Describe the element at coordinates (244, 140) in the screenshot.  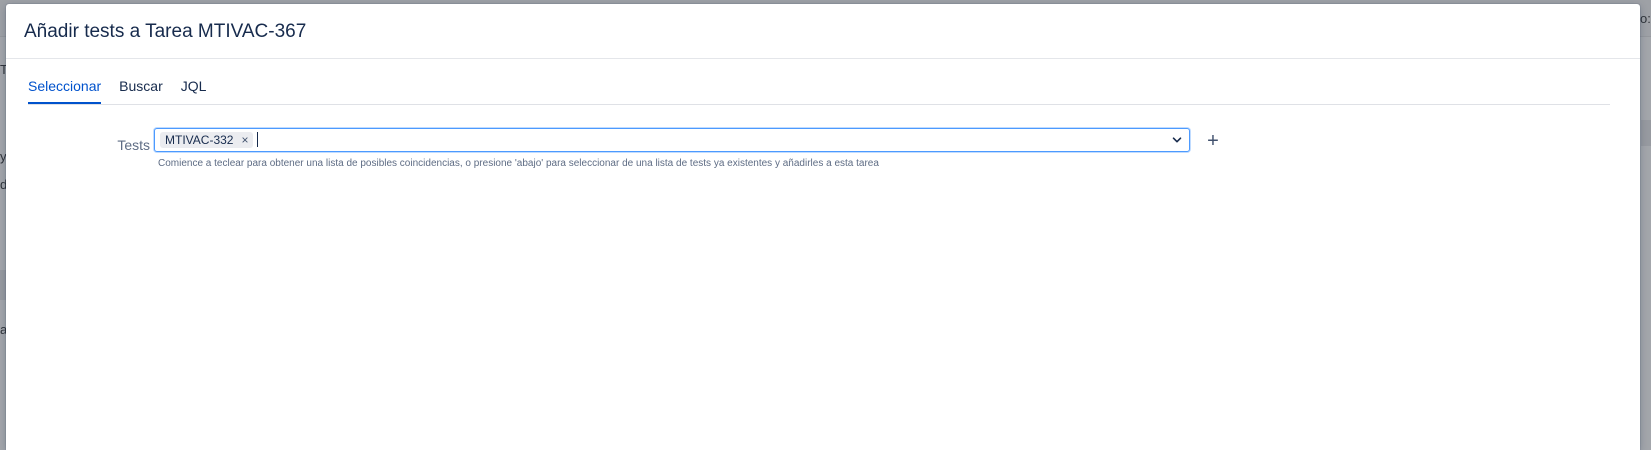
I see `close-icon: ×` at that location.